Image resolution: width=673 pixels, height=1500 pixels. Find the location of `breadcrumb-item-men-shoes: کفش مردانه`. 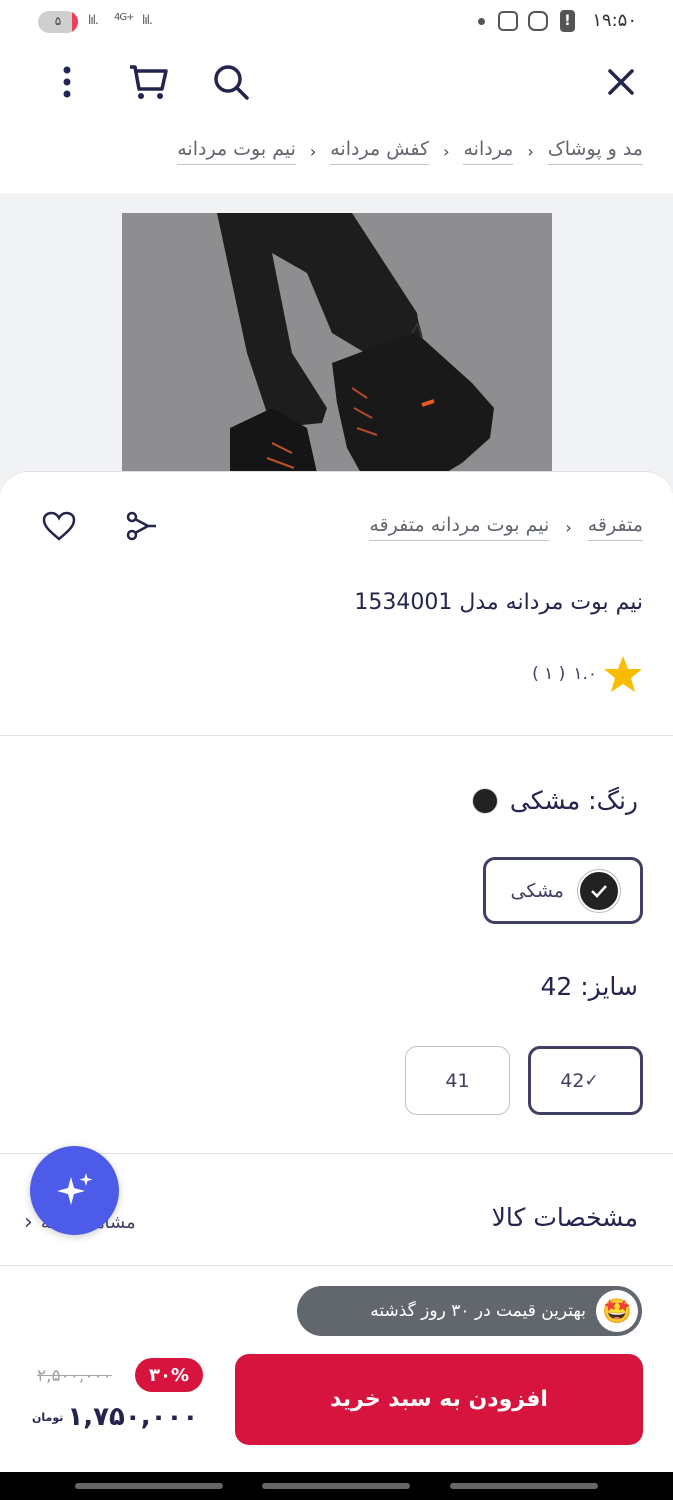

breadcrumb-item-men-shoes: کفش مردانه is located at coordinates (380, 151).